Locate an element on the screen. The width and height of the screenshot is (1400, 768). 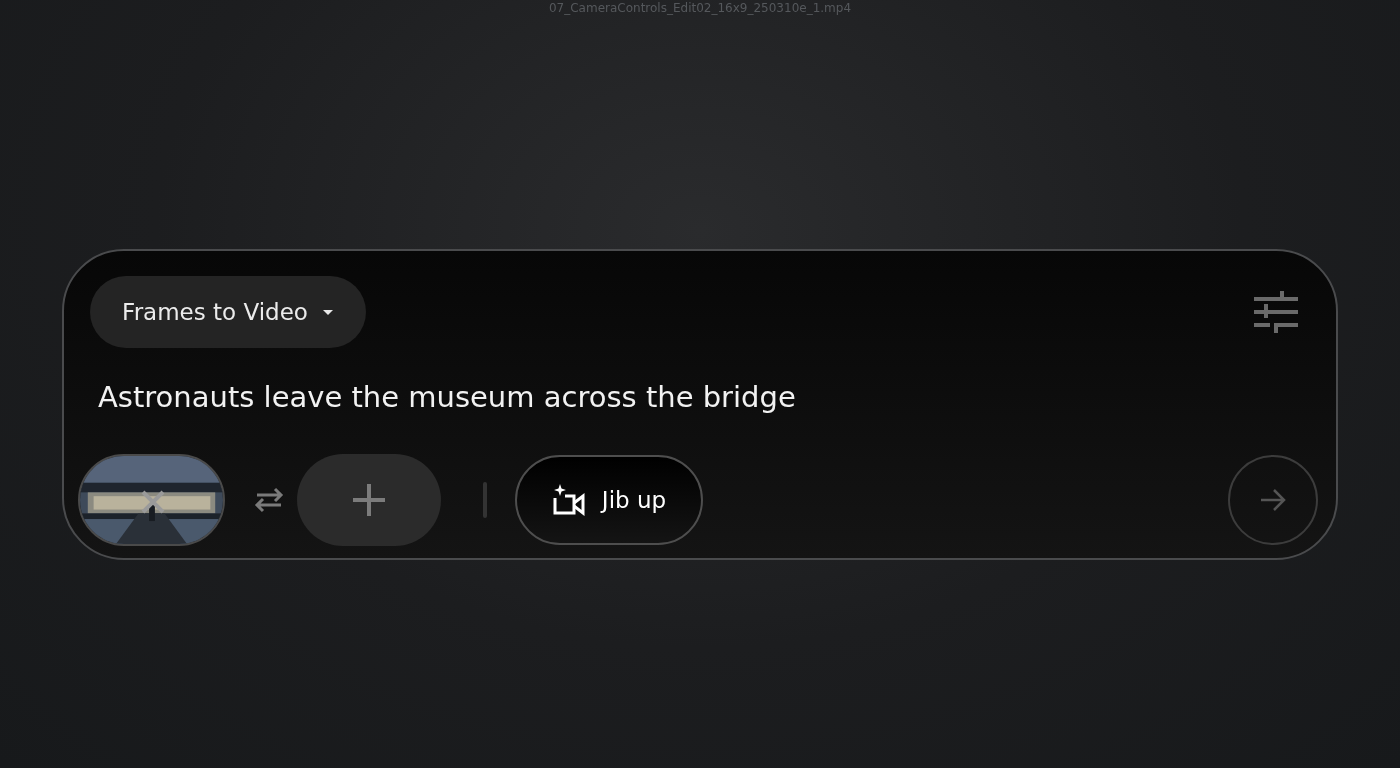
remove-icon is located at coordinates (153, 502).